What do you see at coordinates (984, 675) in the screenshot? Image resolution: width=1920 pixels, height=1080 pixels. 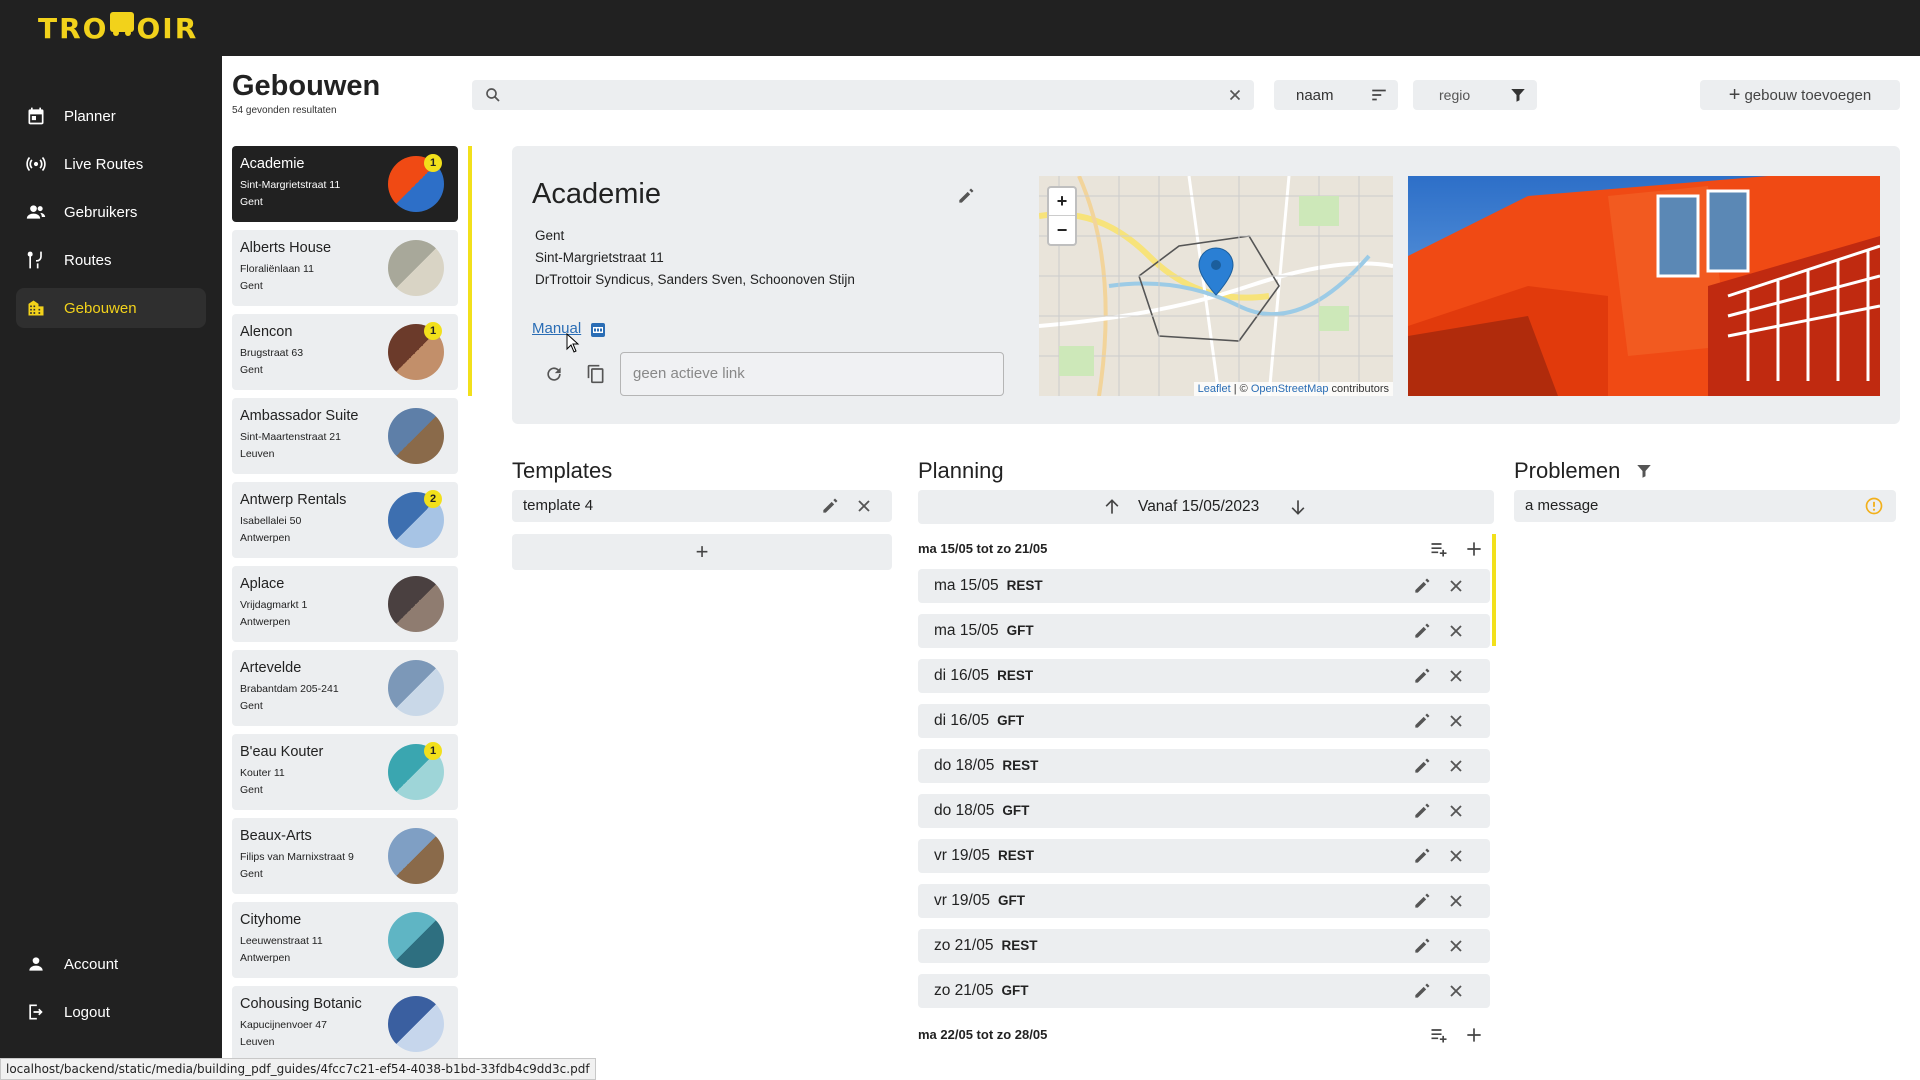 I see `planning-row-date: di 16/05 REST` at bounding box center [984, 675].